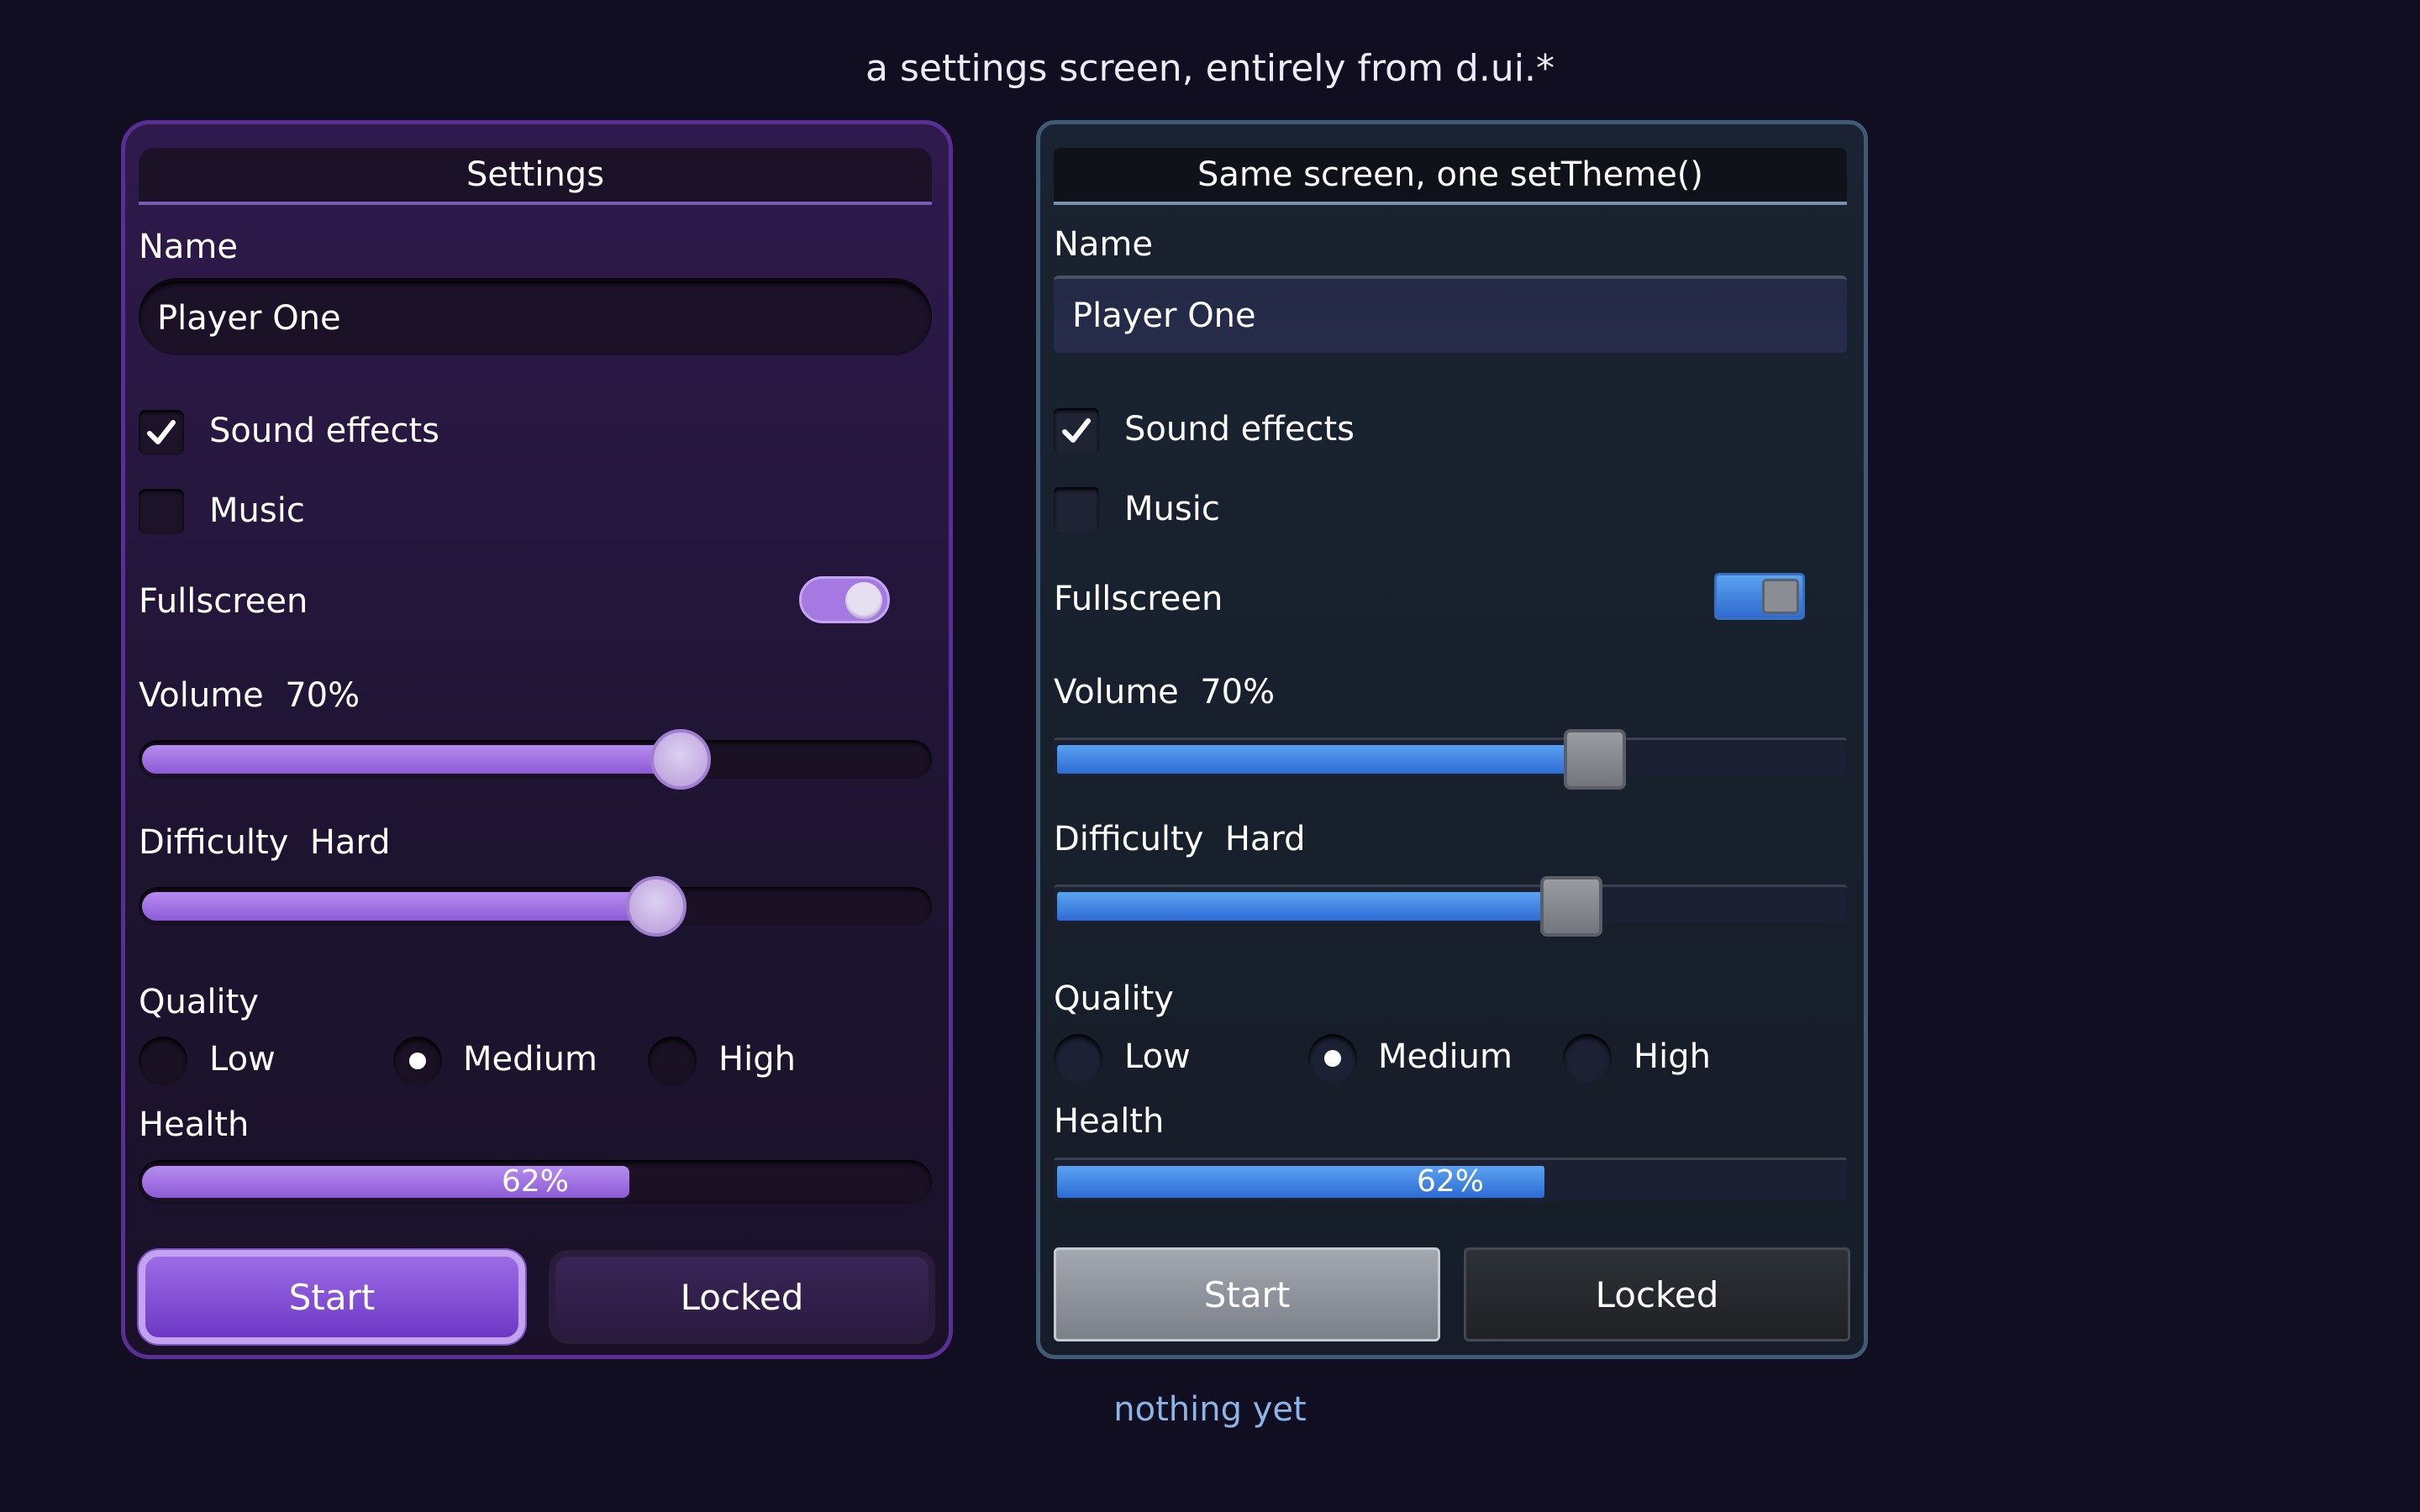  Describe the element at coordinates (1210, 68) in the screenshot. I see `screen-title: a settings screen, entirely from d.ui.*` at that location.